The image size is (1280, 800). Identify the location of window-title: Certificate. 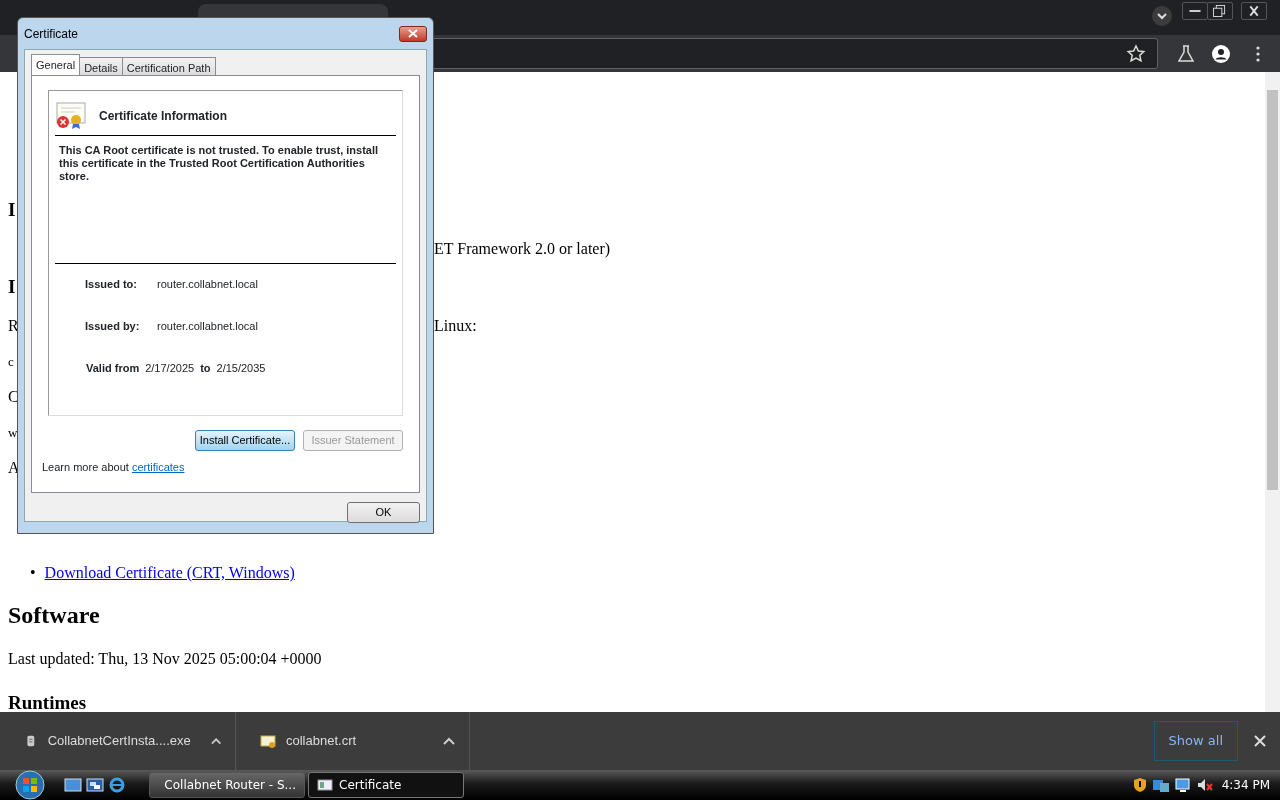
(51, 34).